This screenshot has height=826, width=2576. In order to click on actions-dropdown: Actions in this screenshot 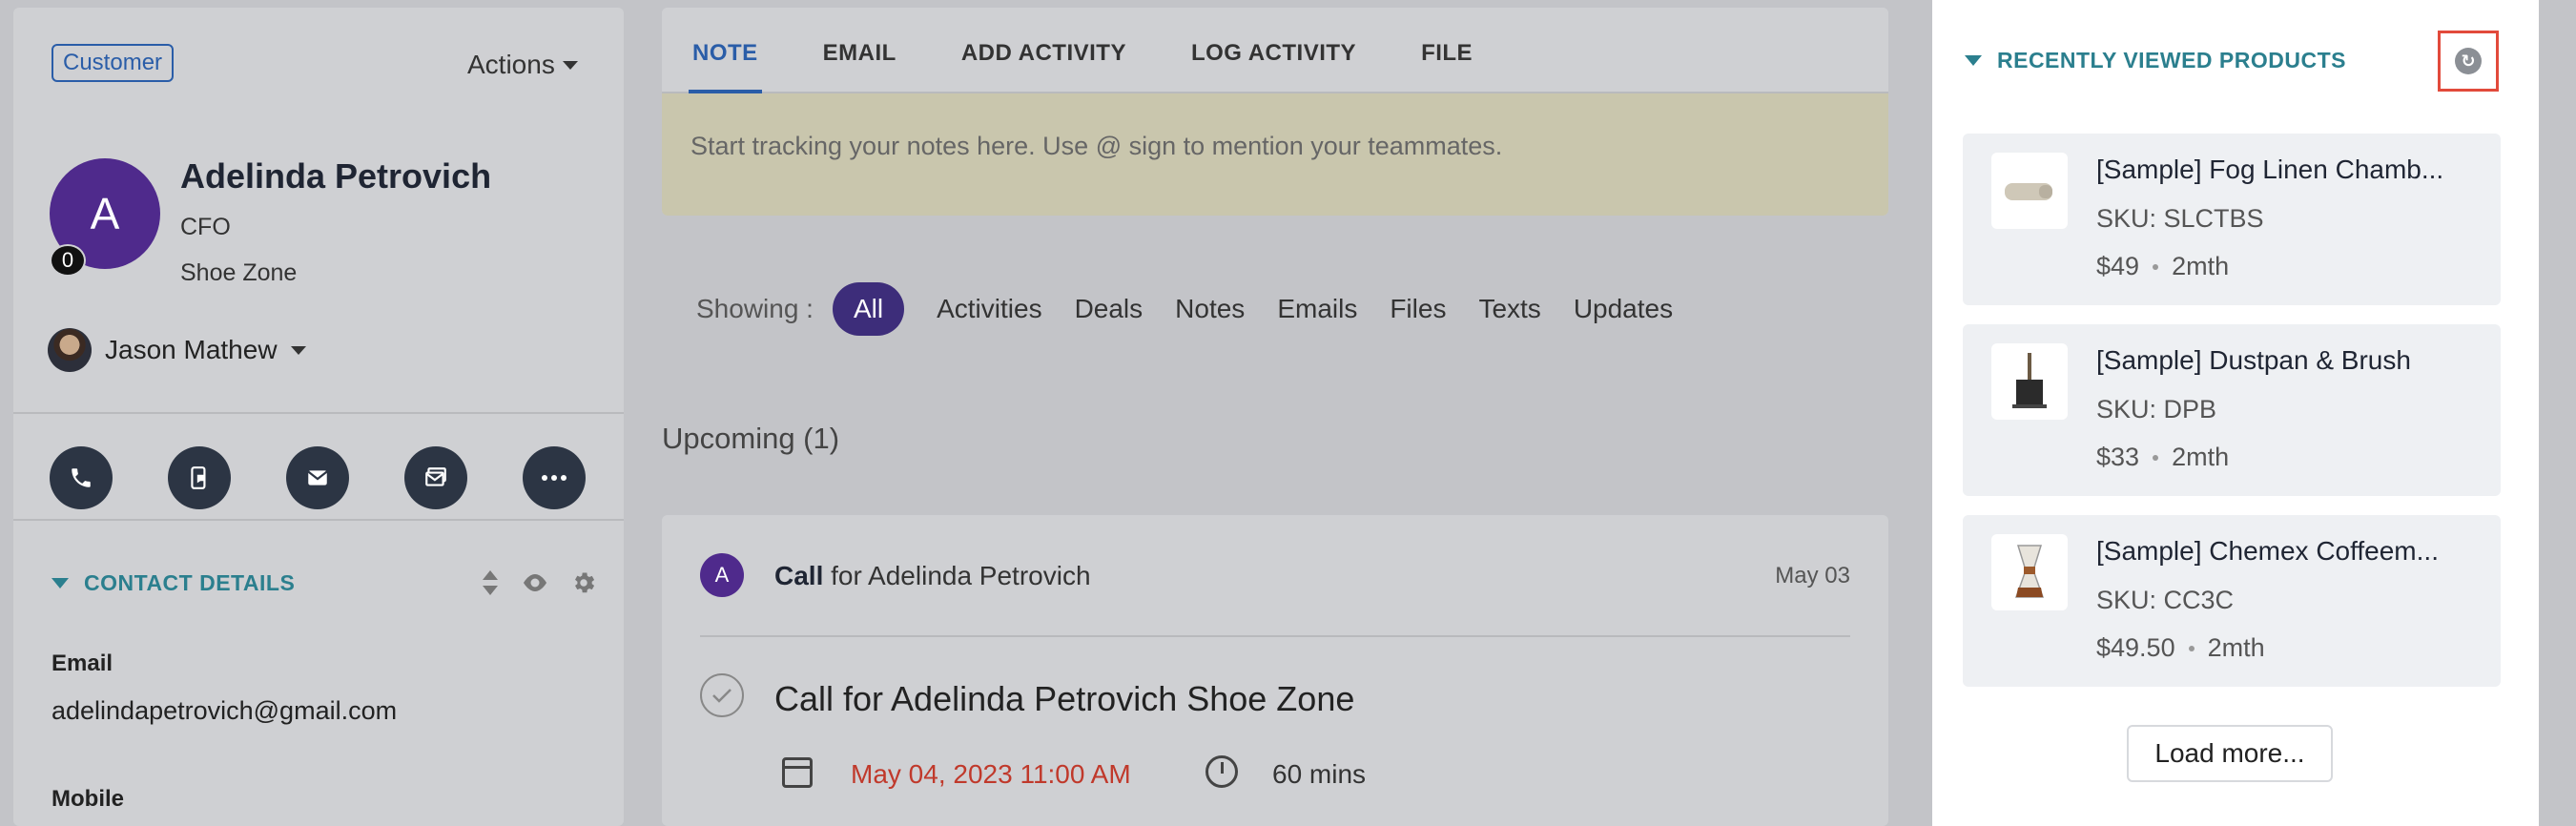, I will do `click(522, 65)`.